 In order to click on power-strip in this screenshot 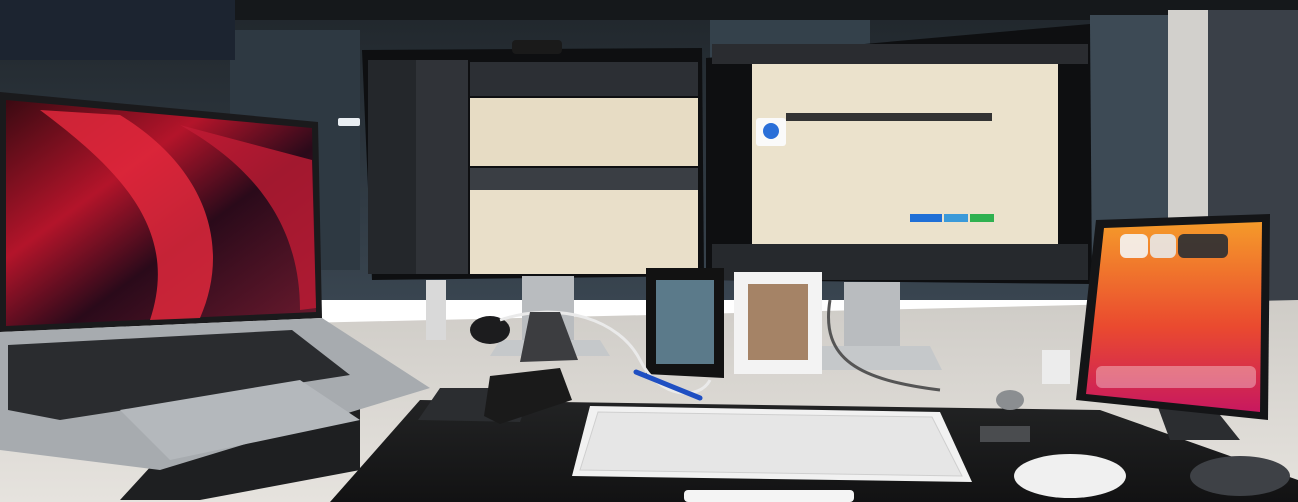, I will do `click(1056, 367)`.